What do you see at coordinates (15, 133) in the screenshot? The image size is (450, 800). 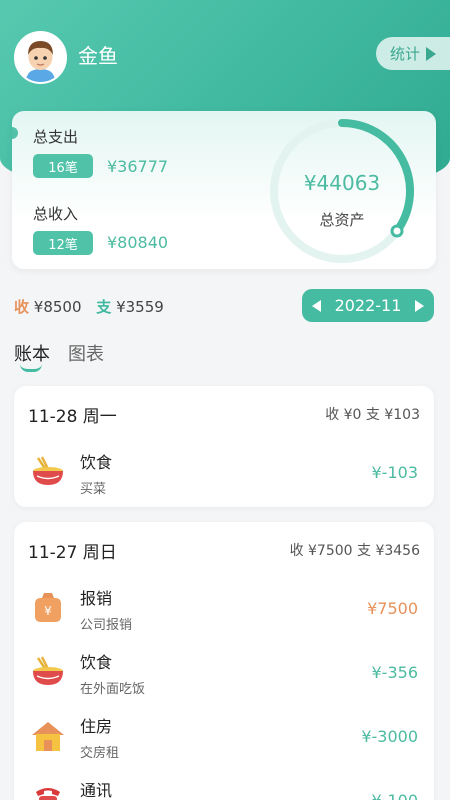 I see `decorative-dot` at bounding box center [15, 133].